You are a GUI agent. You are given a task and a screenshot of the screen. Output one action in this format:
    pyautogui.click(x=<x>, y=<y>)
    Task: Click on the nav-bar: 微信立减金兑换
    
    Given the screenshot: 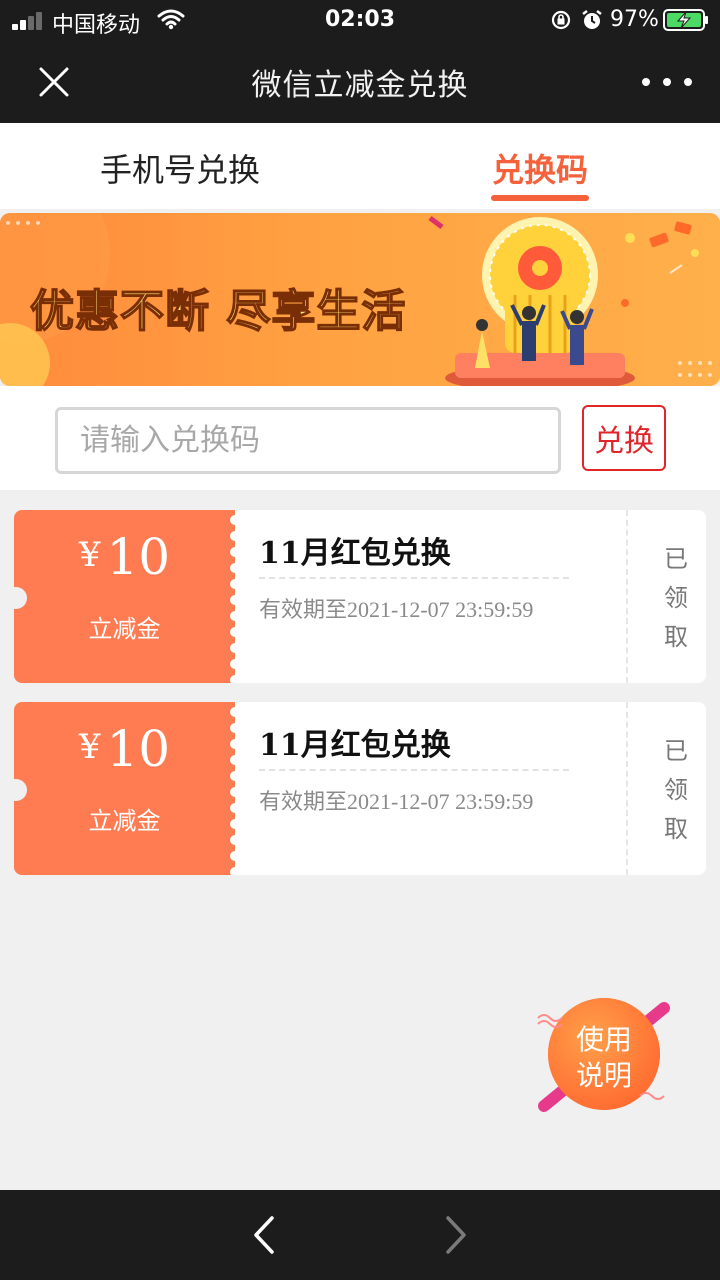 What is the action you would take?
    pyautogui.click(x=360, y=81)
    